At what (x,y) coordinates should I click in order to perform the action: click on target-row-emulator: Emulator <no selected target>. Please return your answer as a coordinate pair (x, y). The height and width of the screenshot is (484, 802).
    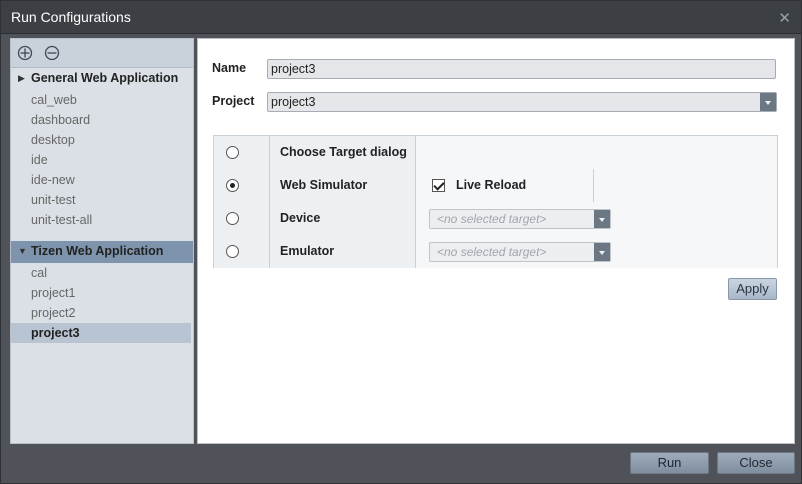
    Looking at the image, I should click on (495, 251).